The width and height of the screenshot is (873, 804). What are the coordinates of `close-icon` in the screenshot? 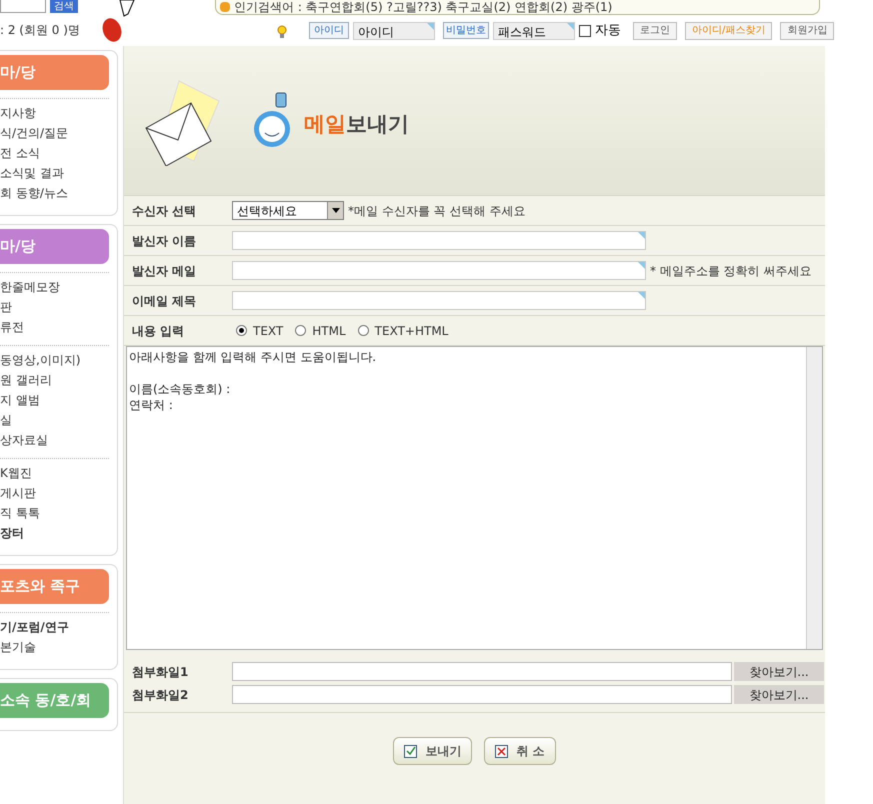 It's located at (501, 751).